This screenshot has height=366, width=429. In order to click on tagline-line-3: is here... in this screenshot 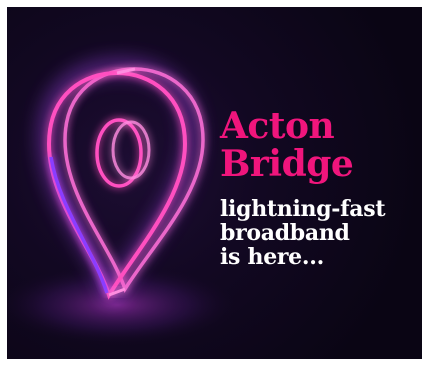, I will do `click(272, 257)`.